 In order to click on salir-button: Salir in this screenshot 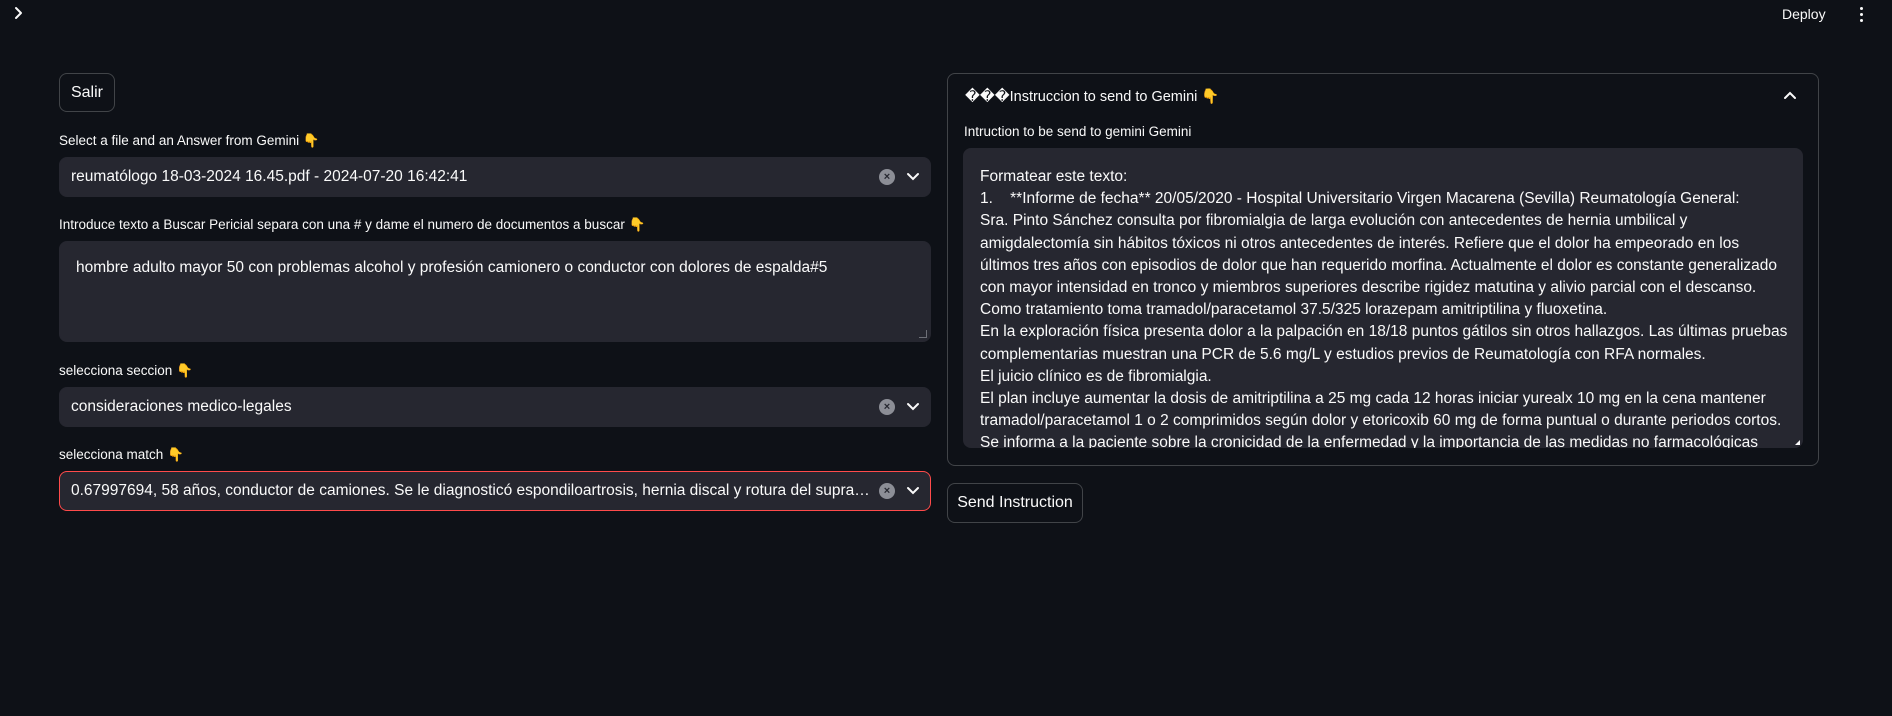, I will do `click(87, 92)`.